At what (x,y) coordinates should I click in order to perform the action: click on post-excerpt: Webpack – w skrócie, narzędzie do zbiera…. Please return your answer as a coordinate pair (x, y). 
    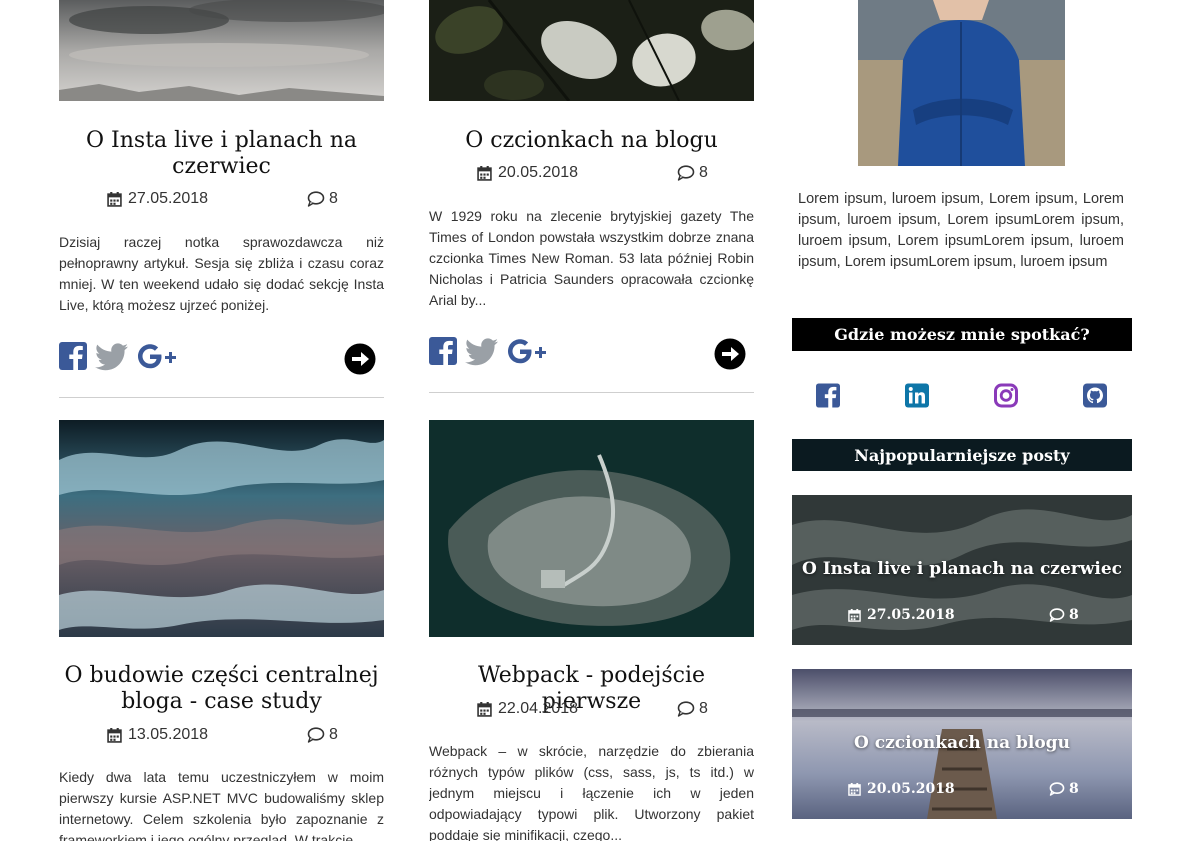
    Looking at the image, I should click on (591, 792).